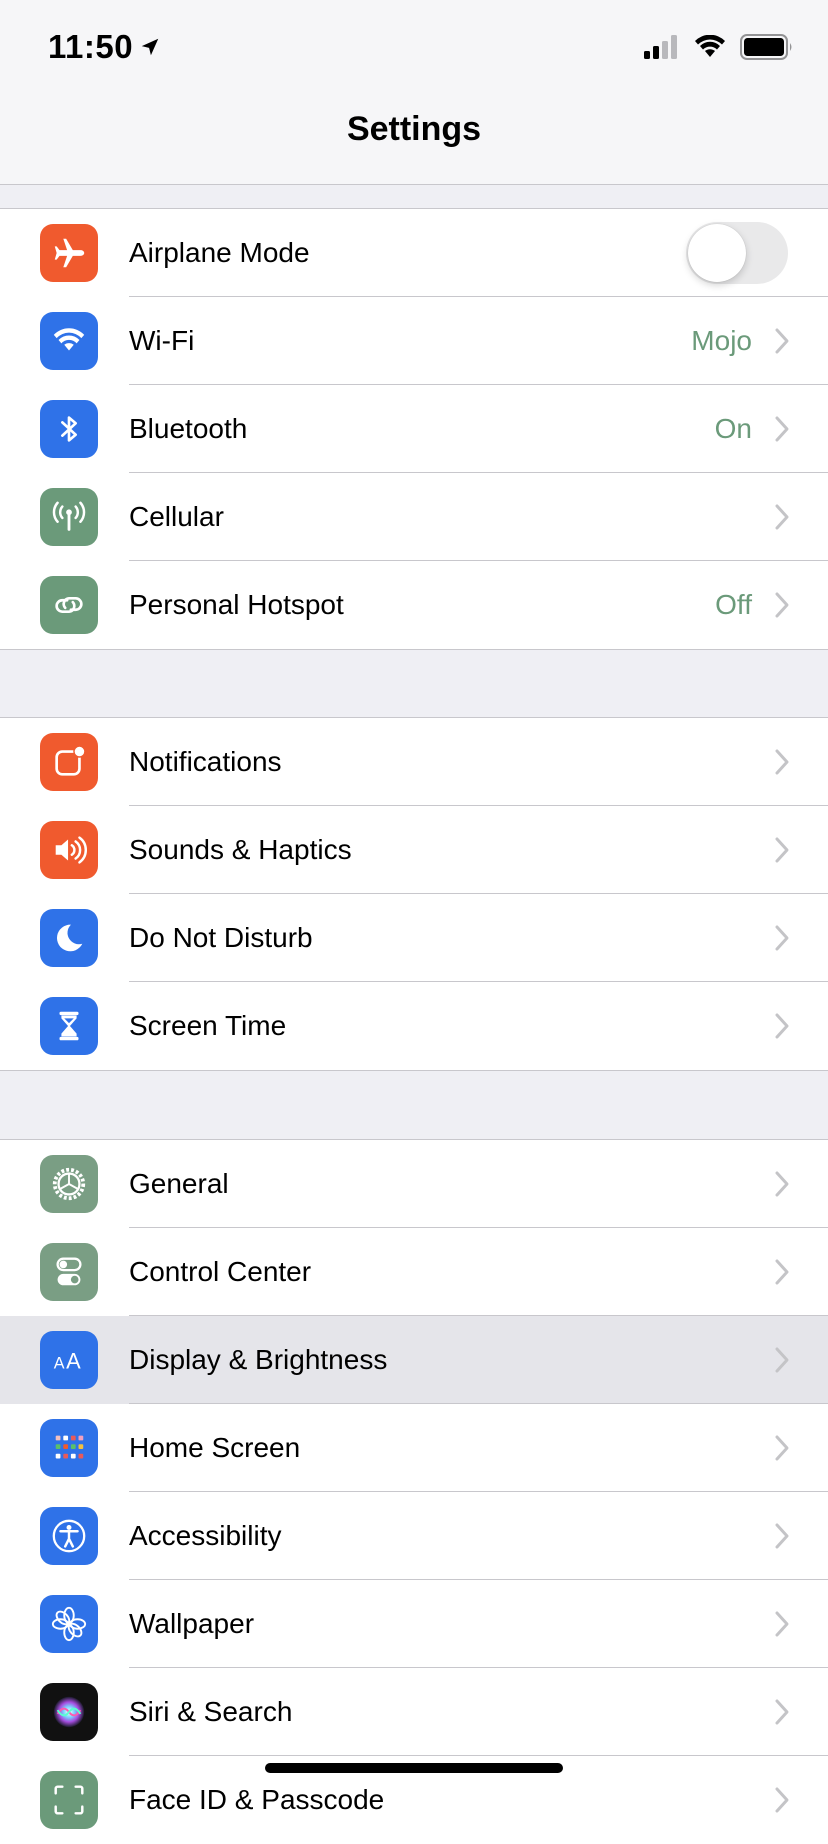 The width and height of the screenshot is (828, 1844). I want to click on airplane-icon, so click(69, 253).